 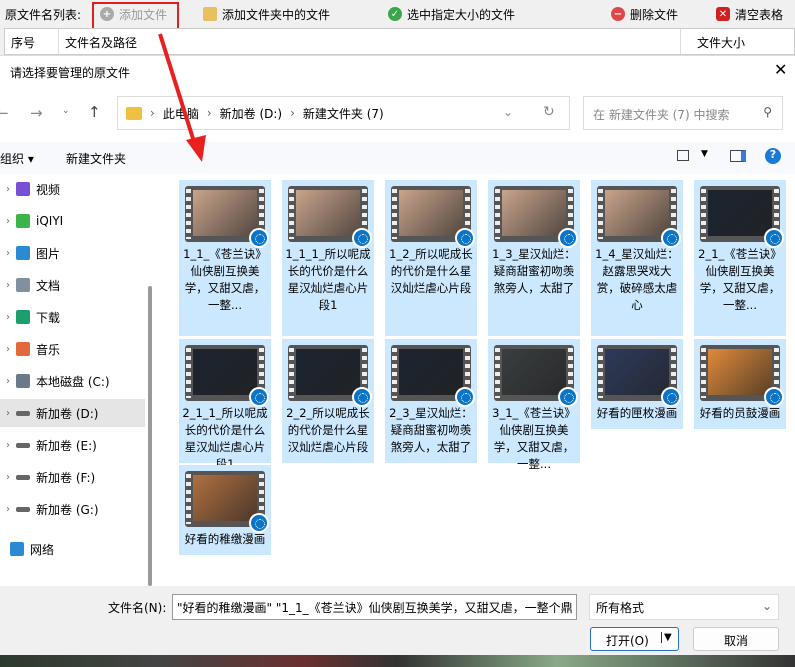 What do you see at coordinates (182, 97) in the screenshot?
I see `red-arrow` at bounding box center [182, 97].